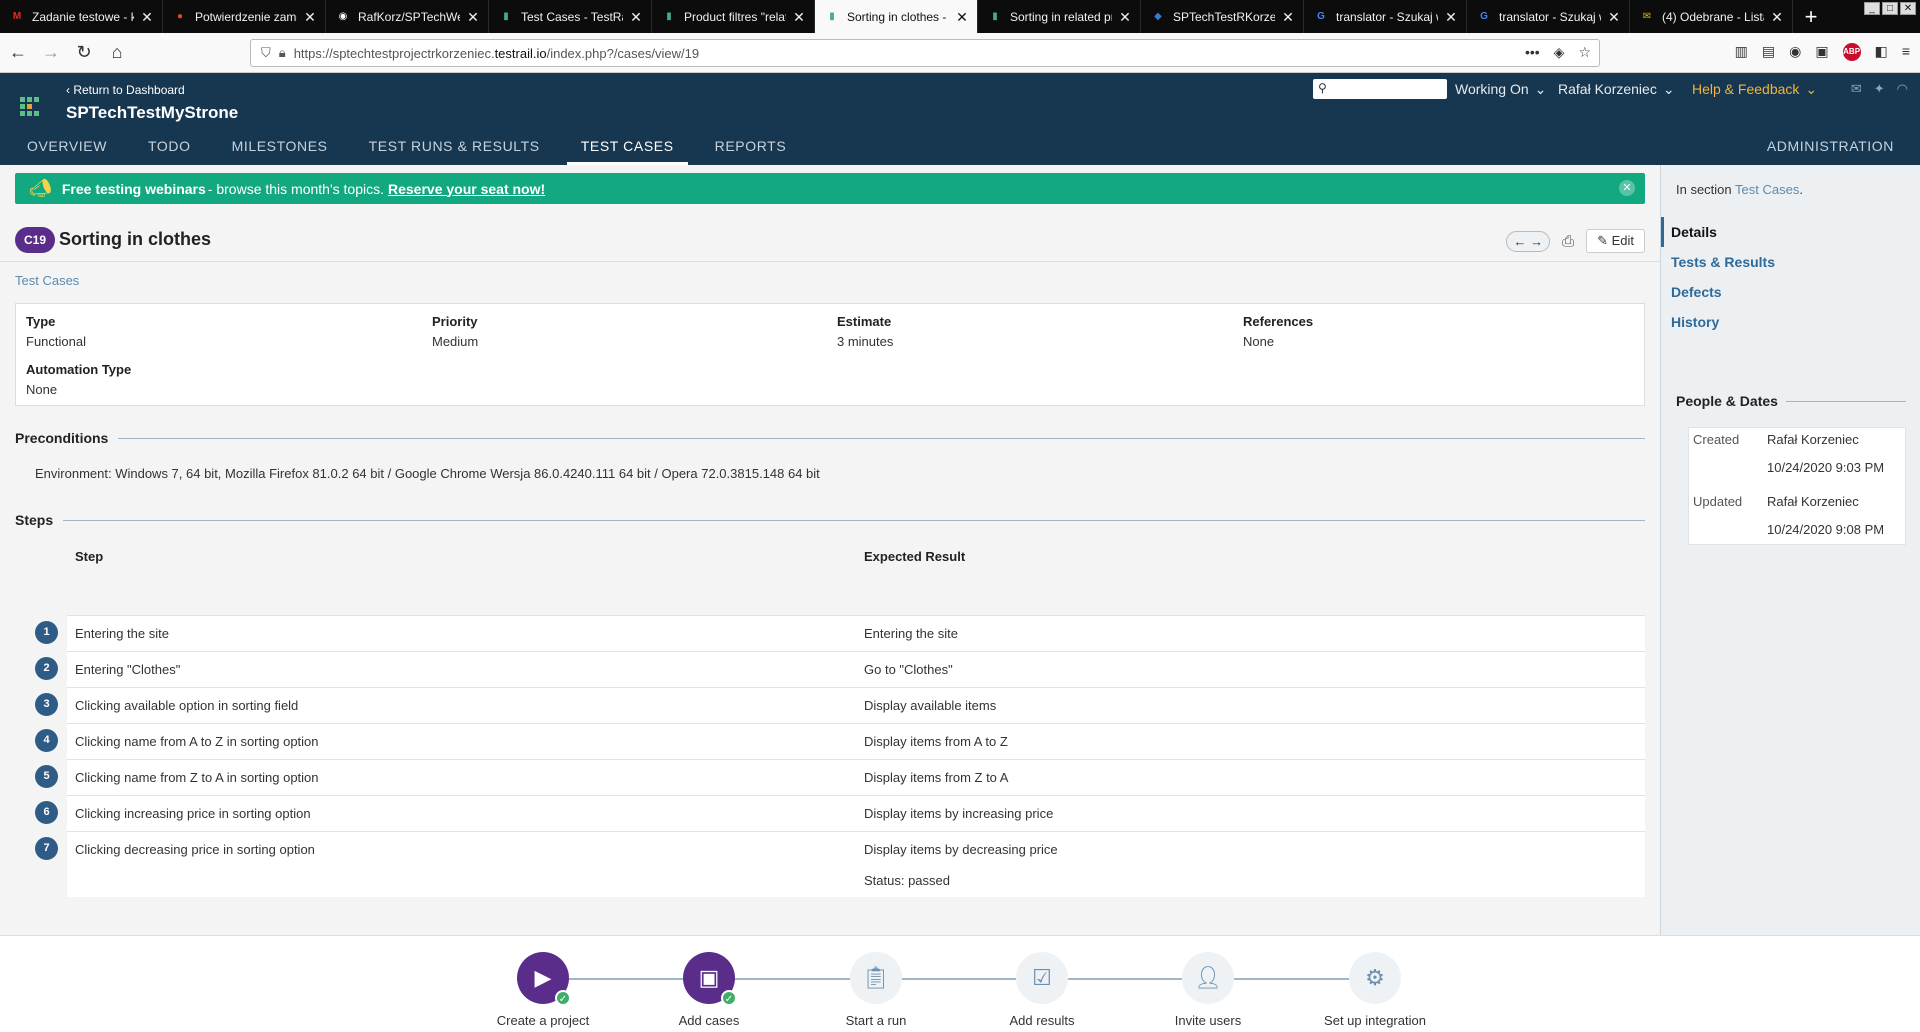 This screenshot has height=1032, width=1920. I want to click on testrail-logo-icon, so click(30, 107).